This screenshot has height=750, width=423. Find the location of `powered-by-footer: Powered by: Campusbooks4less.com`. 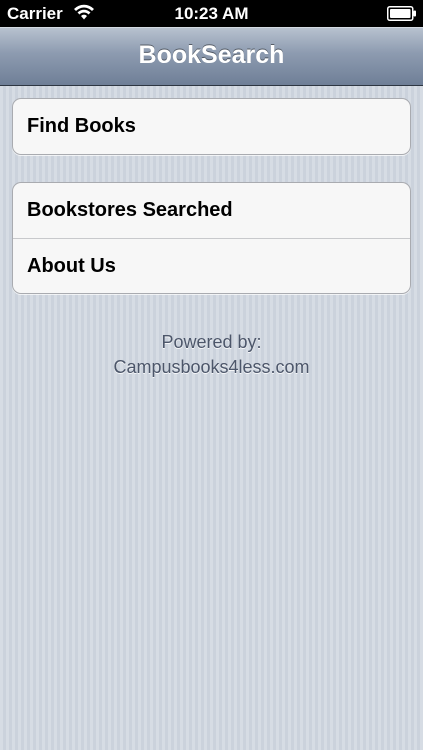

powered-by-footer: Powered by: Campusbooks4less.com is located at coordinates (211, 355).